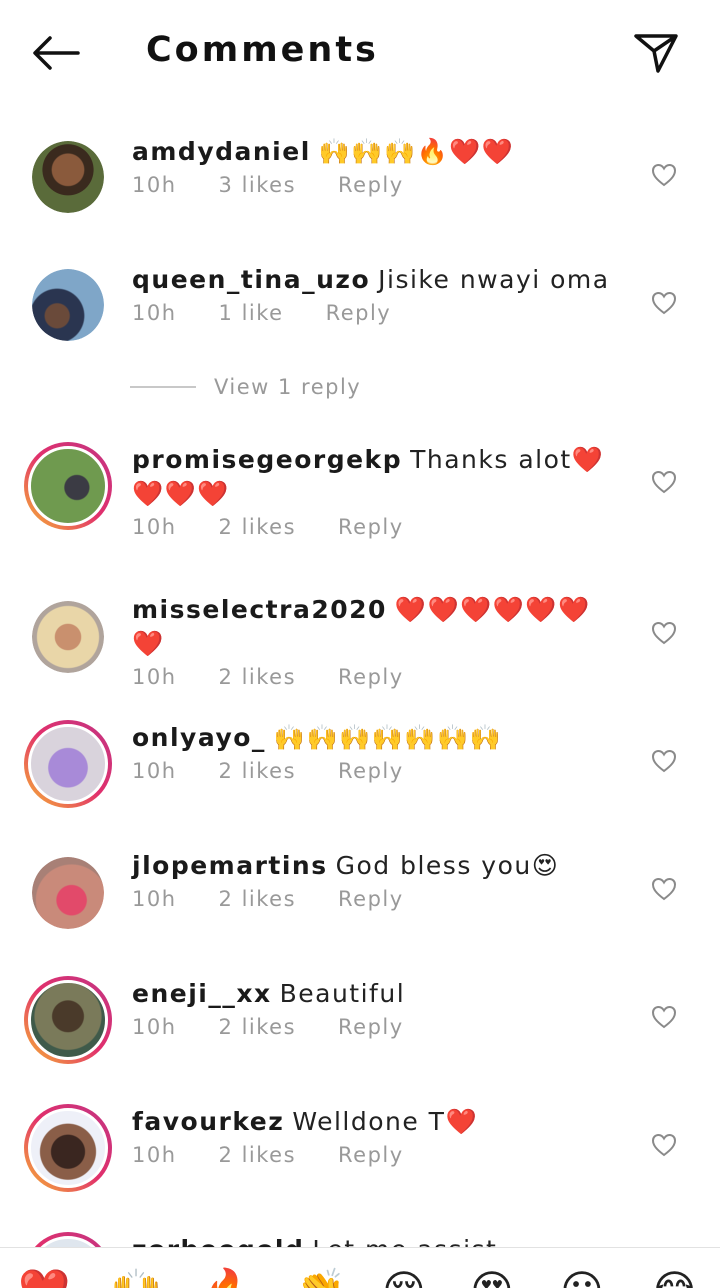  I want to click on comment-likes: 1 like, so click(251, 313).